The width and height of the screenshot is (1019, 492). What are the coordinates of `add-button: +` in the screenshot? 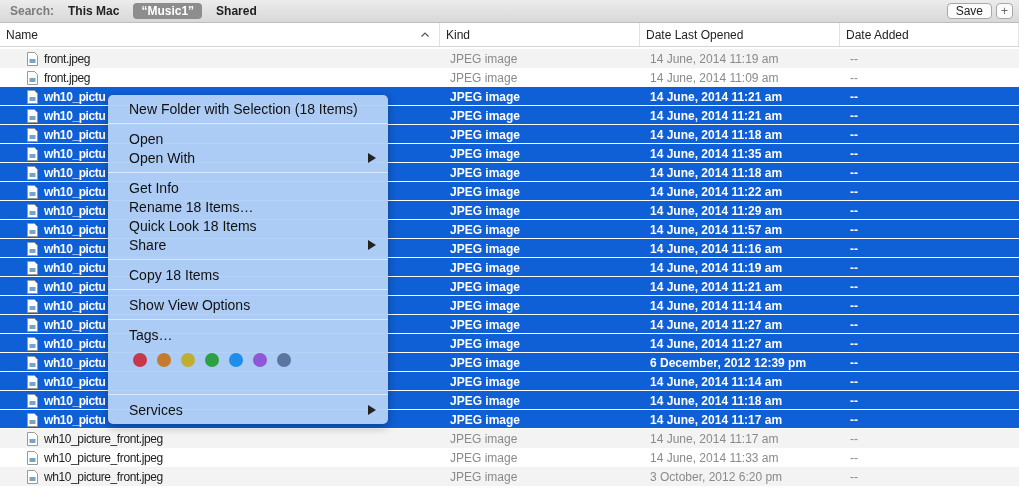 It's located at (1004, 11).